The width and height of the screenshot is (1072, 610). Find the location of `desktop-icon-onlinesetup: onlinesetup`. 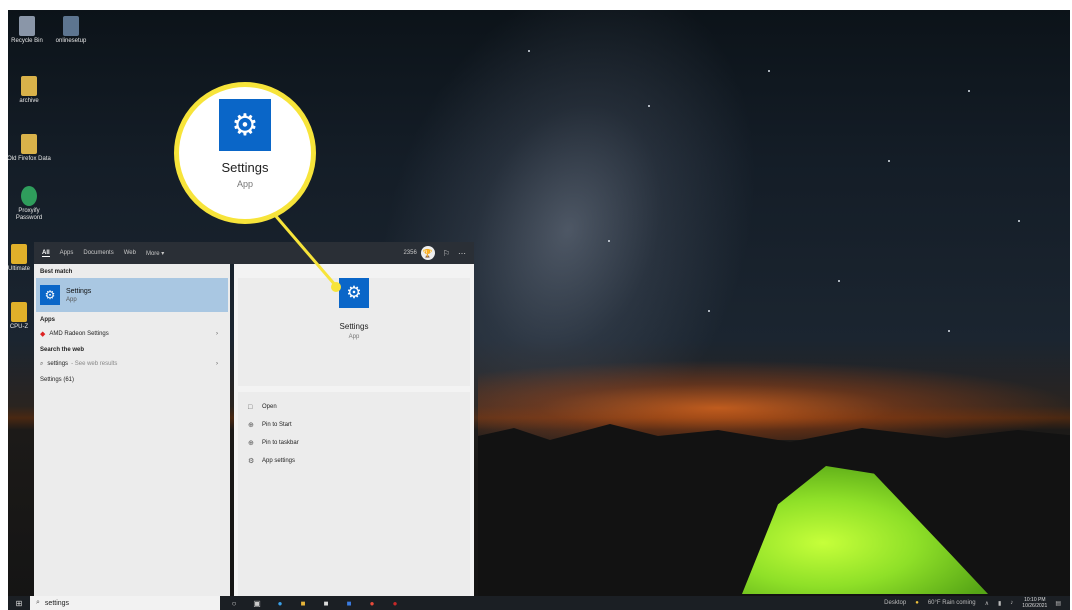

desktop-icon-onlinesetup: onlinesetup is located at coordinates (71, 30).